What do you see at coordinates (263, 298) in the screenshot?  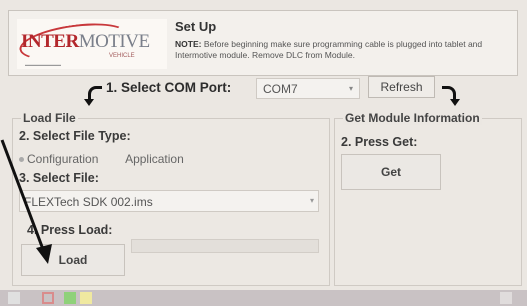 I see `taskbar` at bounding box center [263, 298].